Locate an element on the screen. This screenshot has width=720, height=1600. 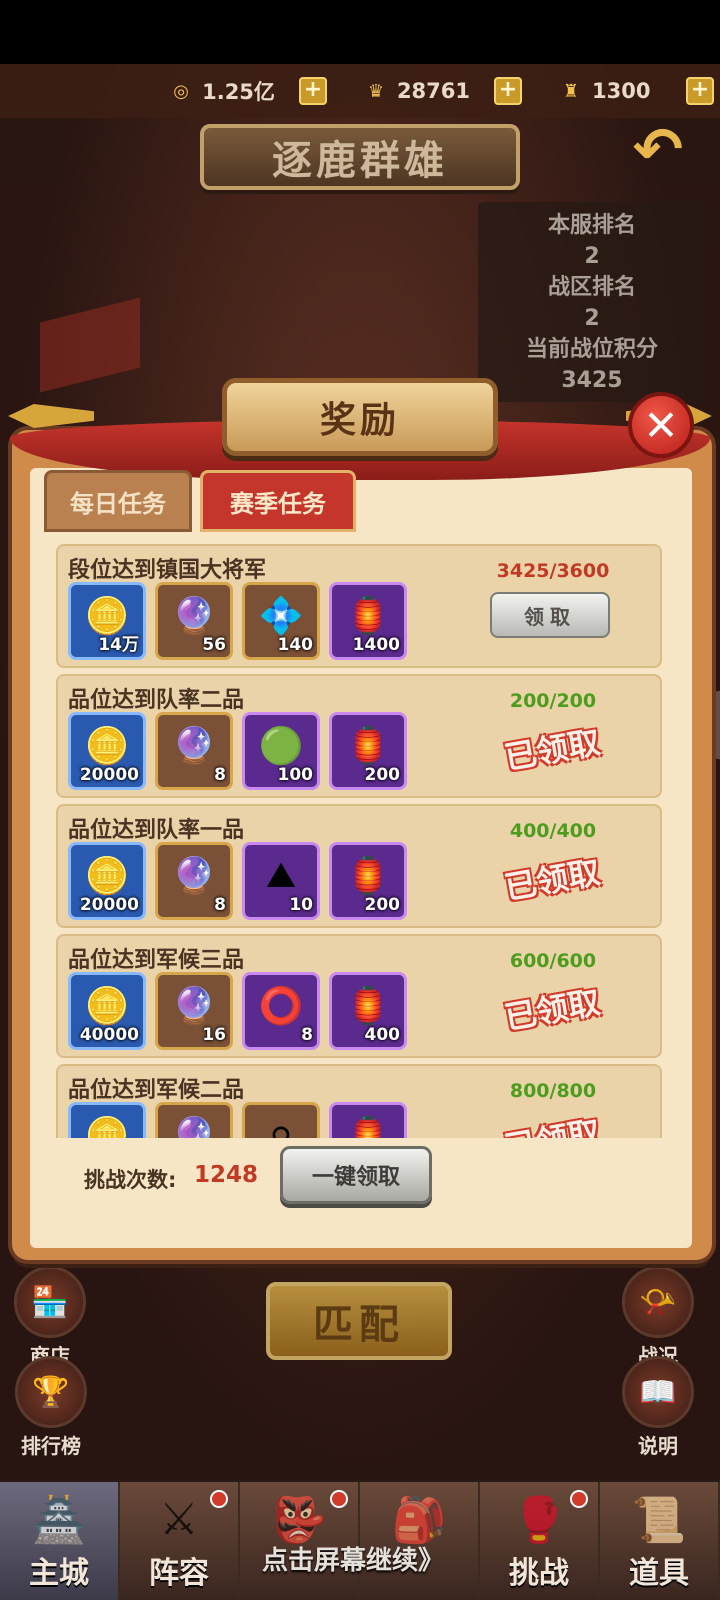
rank-panel: 本服排名 2 战区排名 2 当前战位积分 3425 is located at coordinates (592, 302).